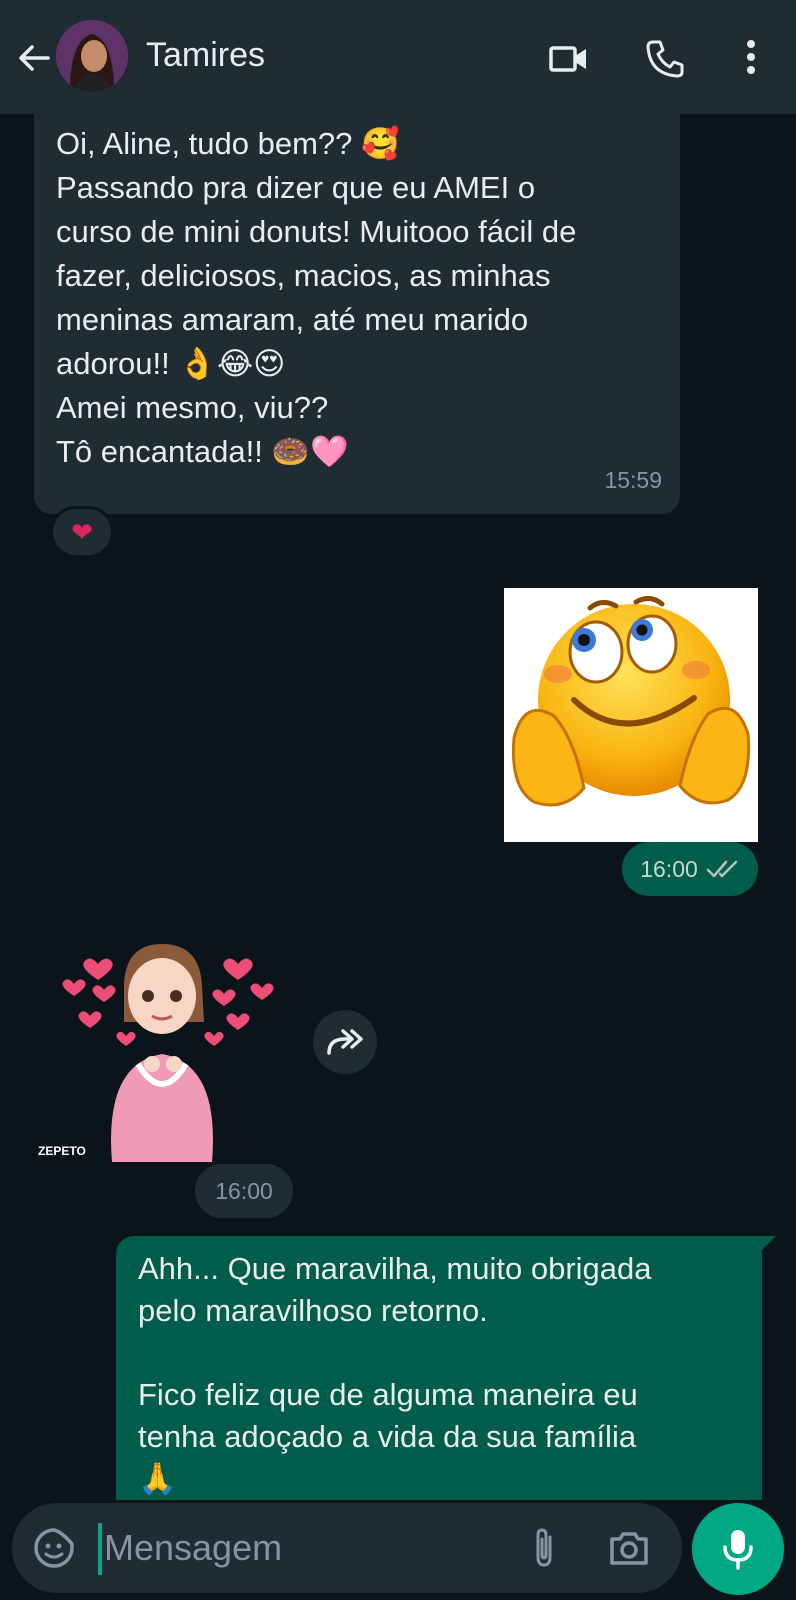  What do you see at coordinates (228, 143) in the screenshot?
I see `message-line: Oi, Aline, tudo bem?? 🥰` at bounding box center [228, 143].